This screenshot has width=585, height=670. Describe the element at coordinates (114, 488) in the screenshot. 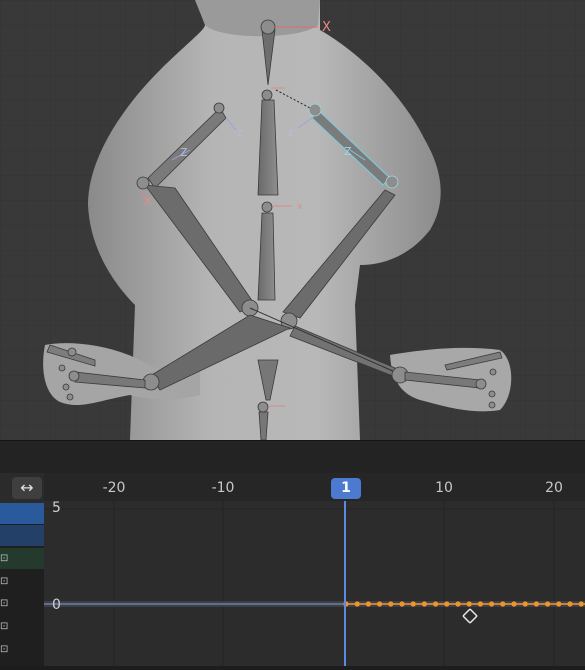

I see `ruler-label: -20` at that location.